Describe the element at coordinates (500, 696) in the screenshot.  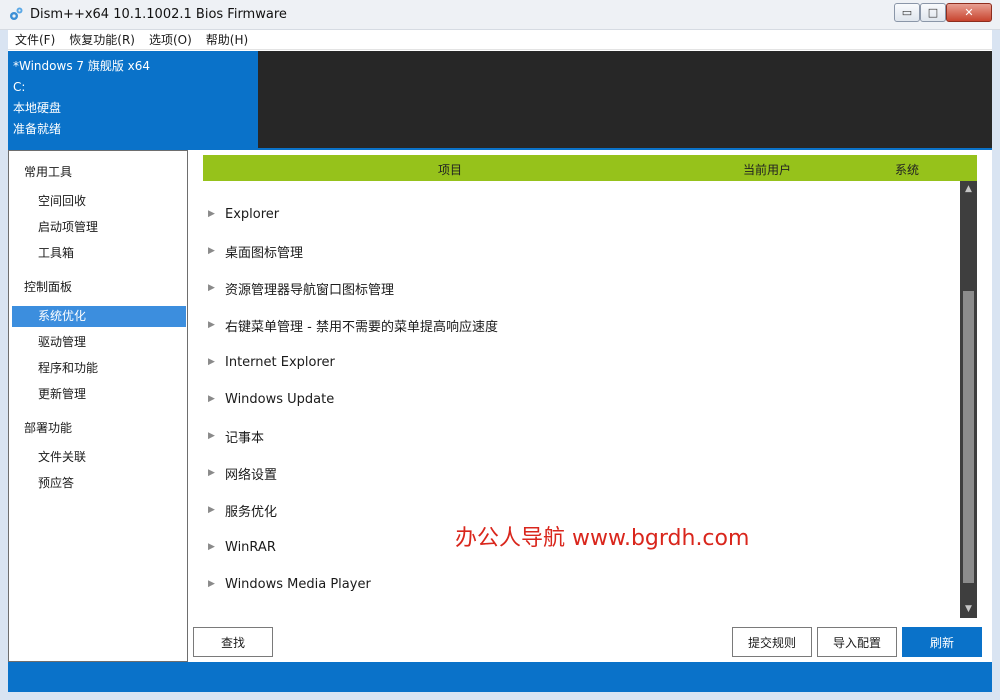
I see `window-frame-bottom` at that location.